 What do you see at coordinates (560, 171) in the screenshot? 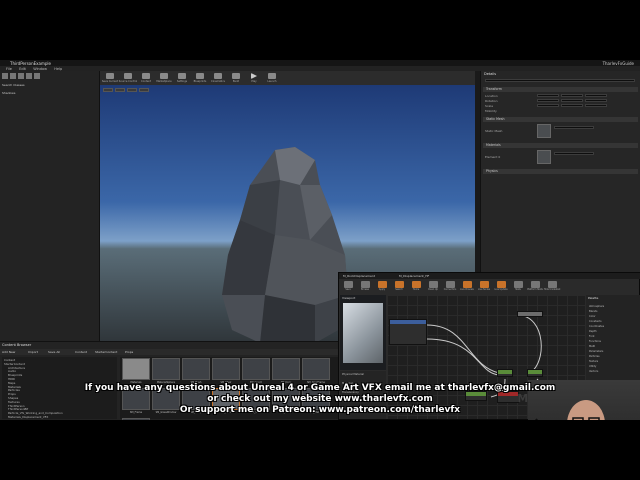
I see `physics-section: Physics` at bounding box center [560, 171].